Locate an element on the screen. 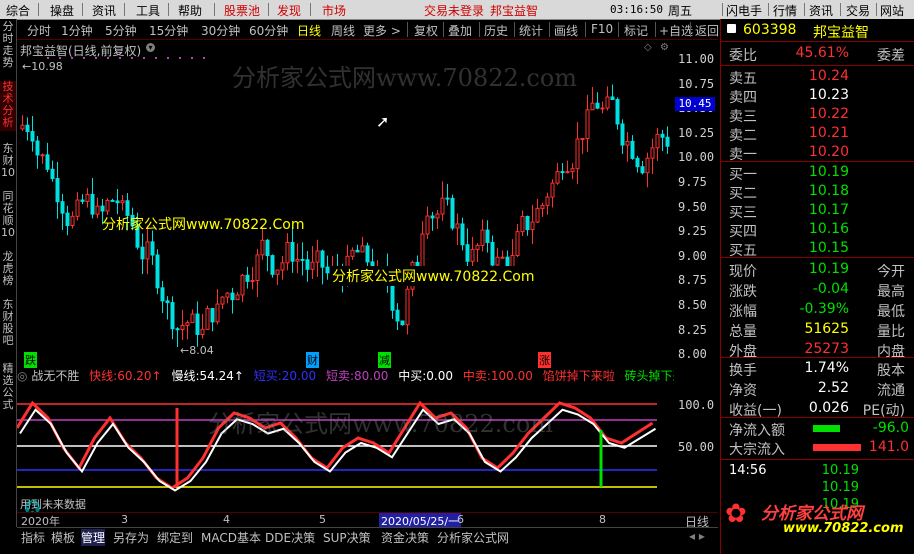  stock-name: 邦宝益智 is located at coordinates (841, 33).